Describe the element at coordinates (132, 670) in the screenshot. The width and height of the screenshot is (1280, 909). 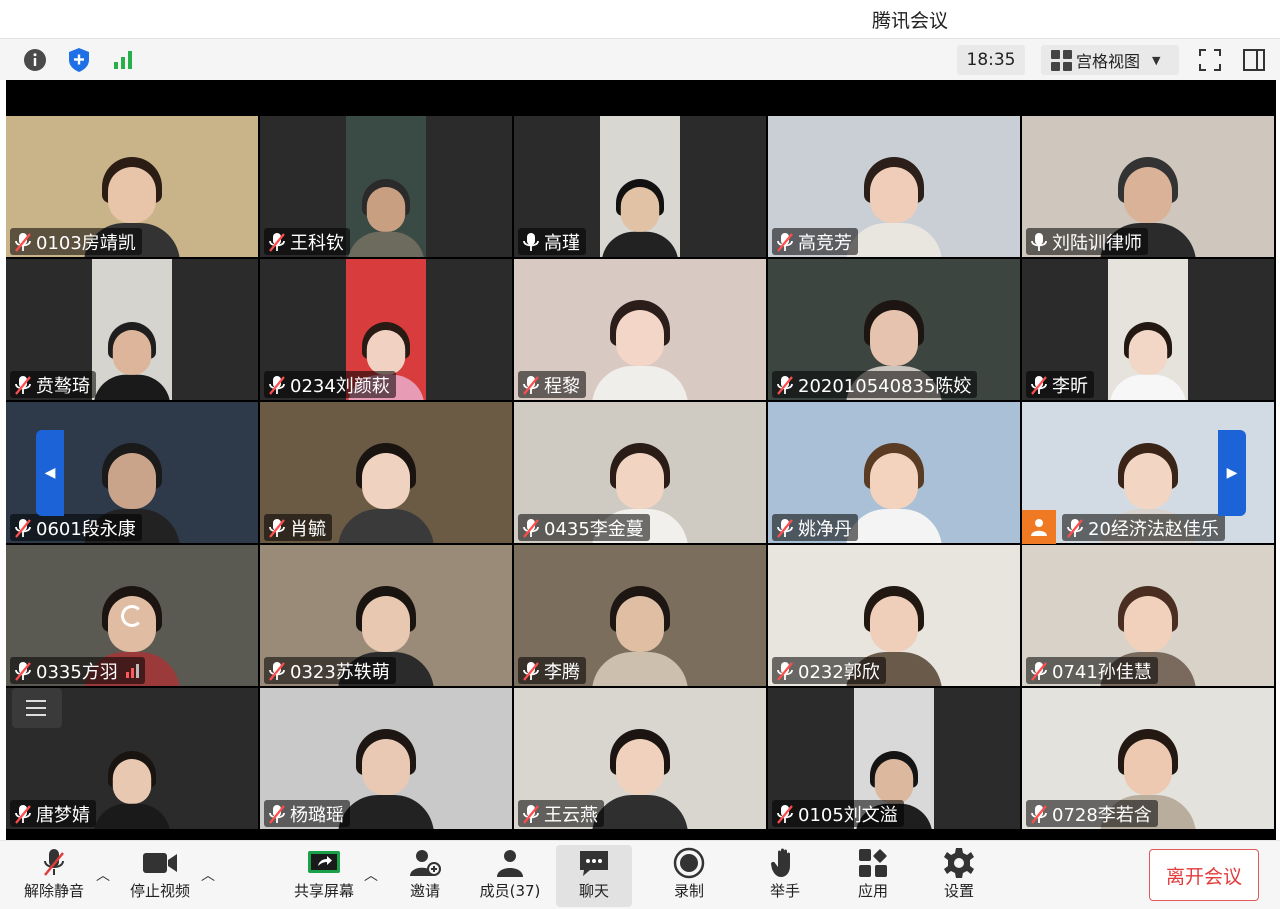
I see `weak-signal-icon` at that location.